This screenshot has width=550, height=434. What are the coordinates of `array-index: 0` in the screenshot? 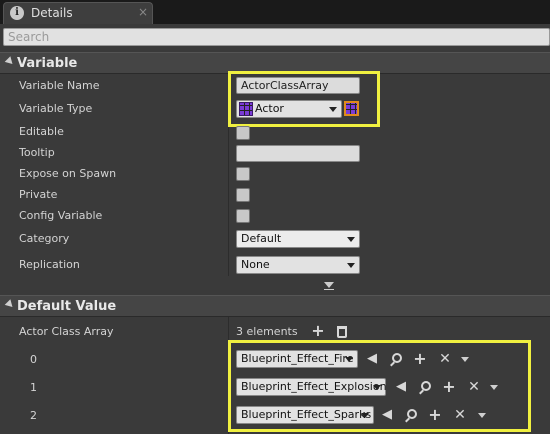 It's located at (33, 359).